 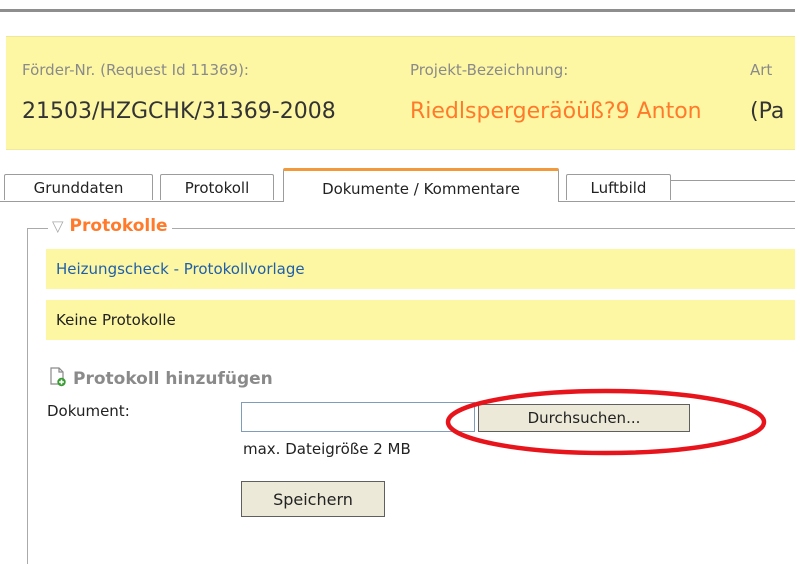 What do you see at coordinates (88, 411) in the screenshot?
I see `dokument-label: Dokument:` at bounding box center [88, 411].